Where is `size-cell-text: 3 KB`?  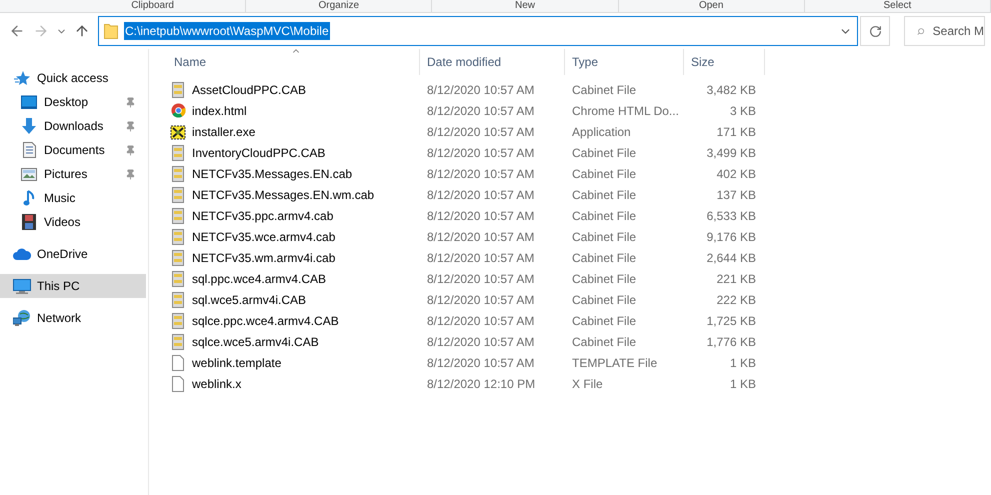
size-cell-text: 3 KB is located at coordinates (742, 111).